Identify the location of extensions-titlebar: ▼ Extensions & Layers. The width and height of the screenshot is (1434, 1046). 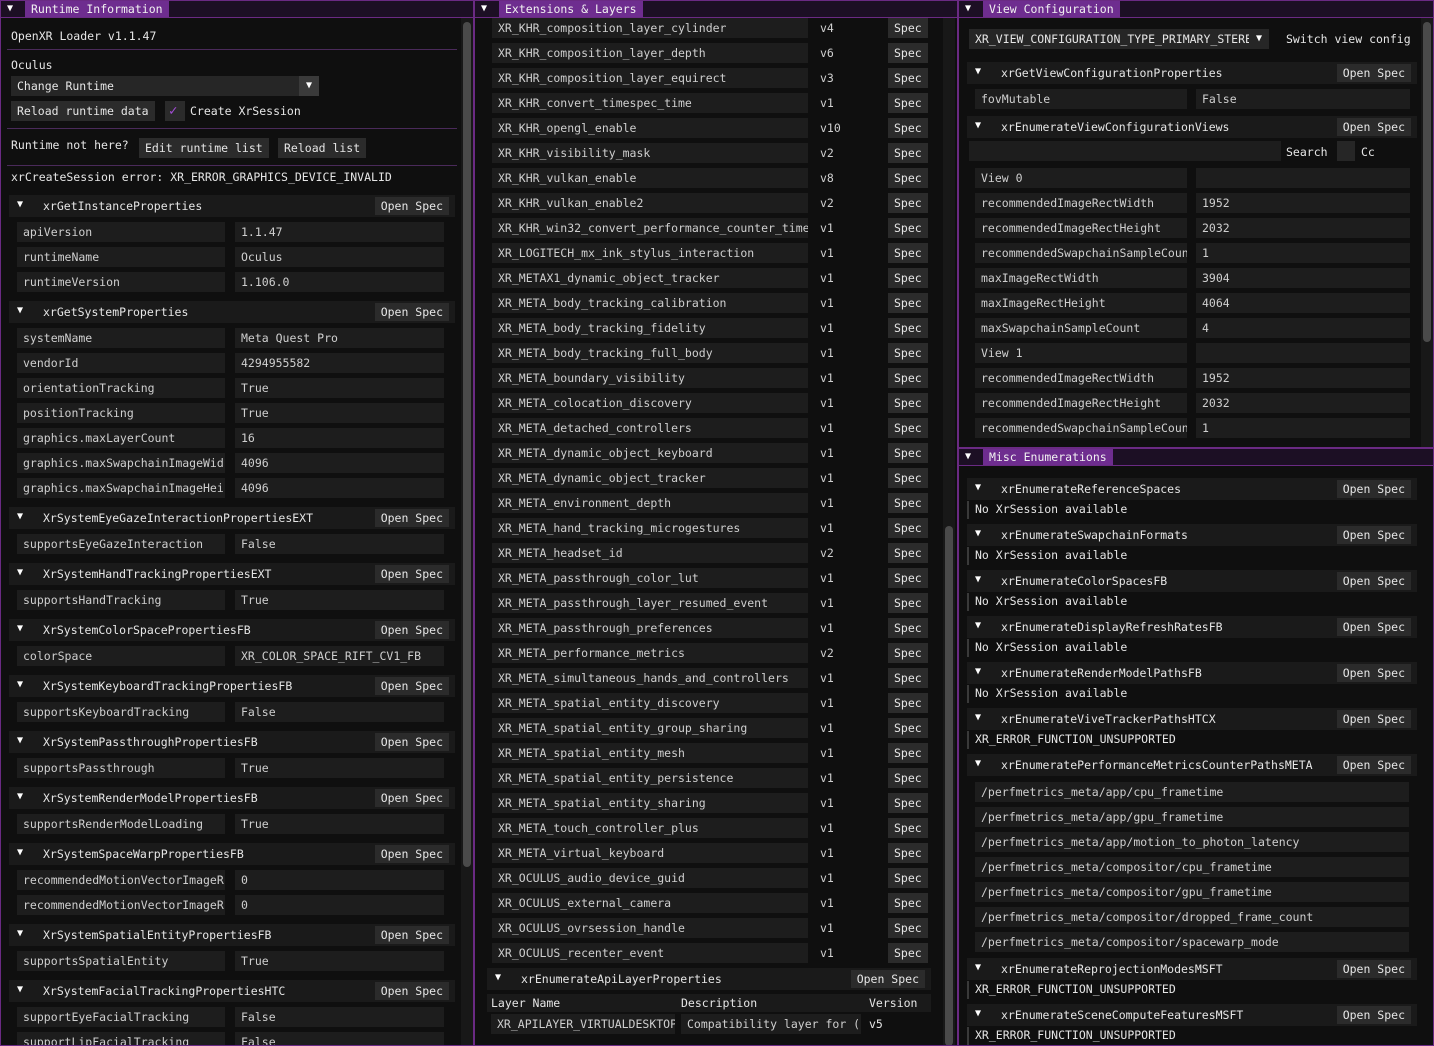
(716, 9).